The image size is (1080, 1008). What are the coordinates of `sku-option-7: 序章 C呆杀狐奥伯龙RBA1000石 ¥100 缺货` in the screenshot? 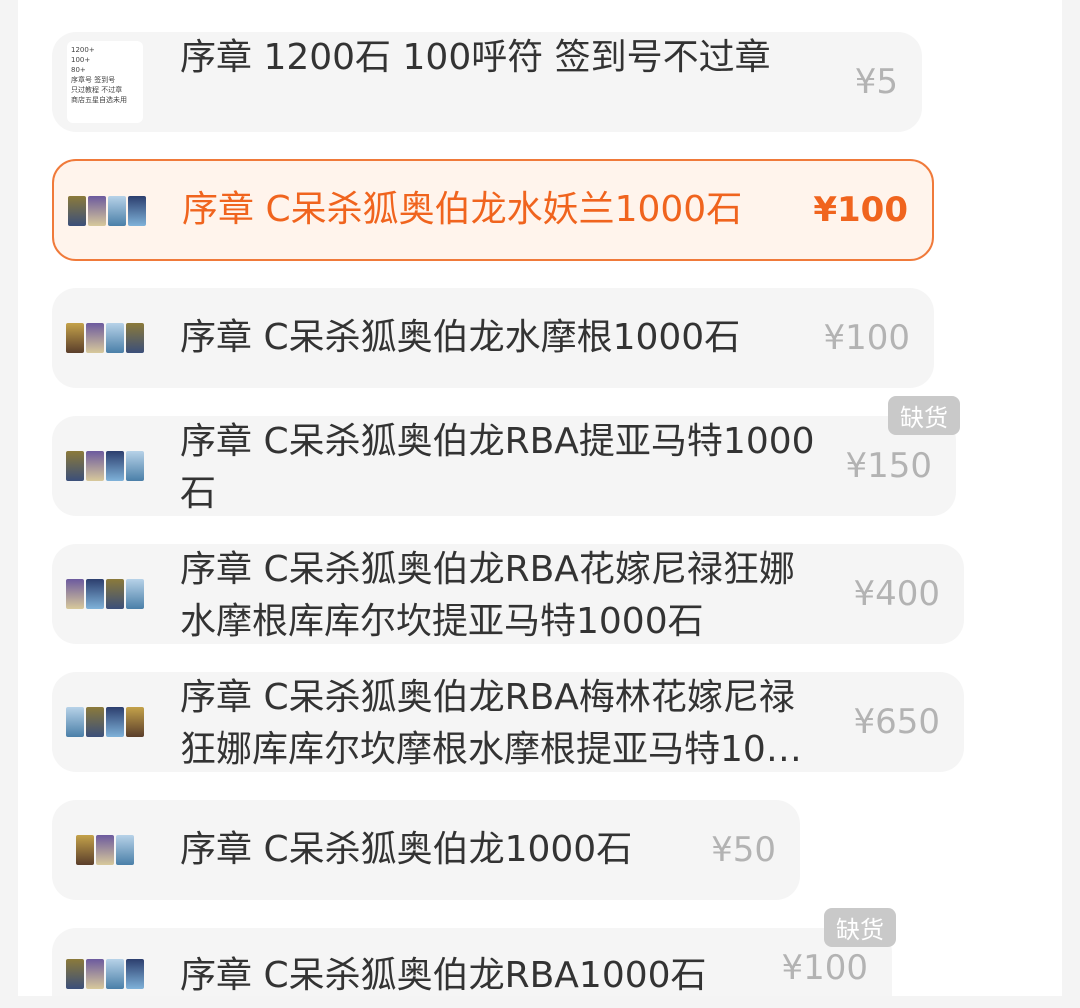 It's located at (474, 952).